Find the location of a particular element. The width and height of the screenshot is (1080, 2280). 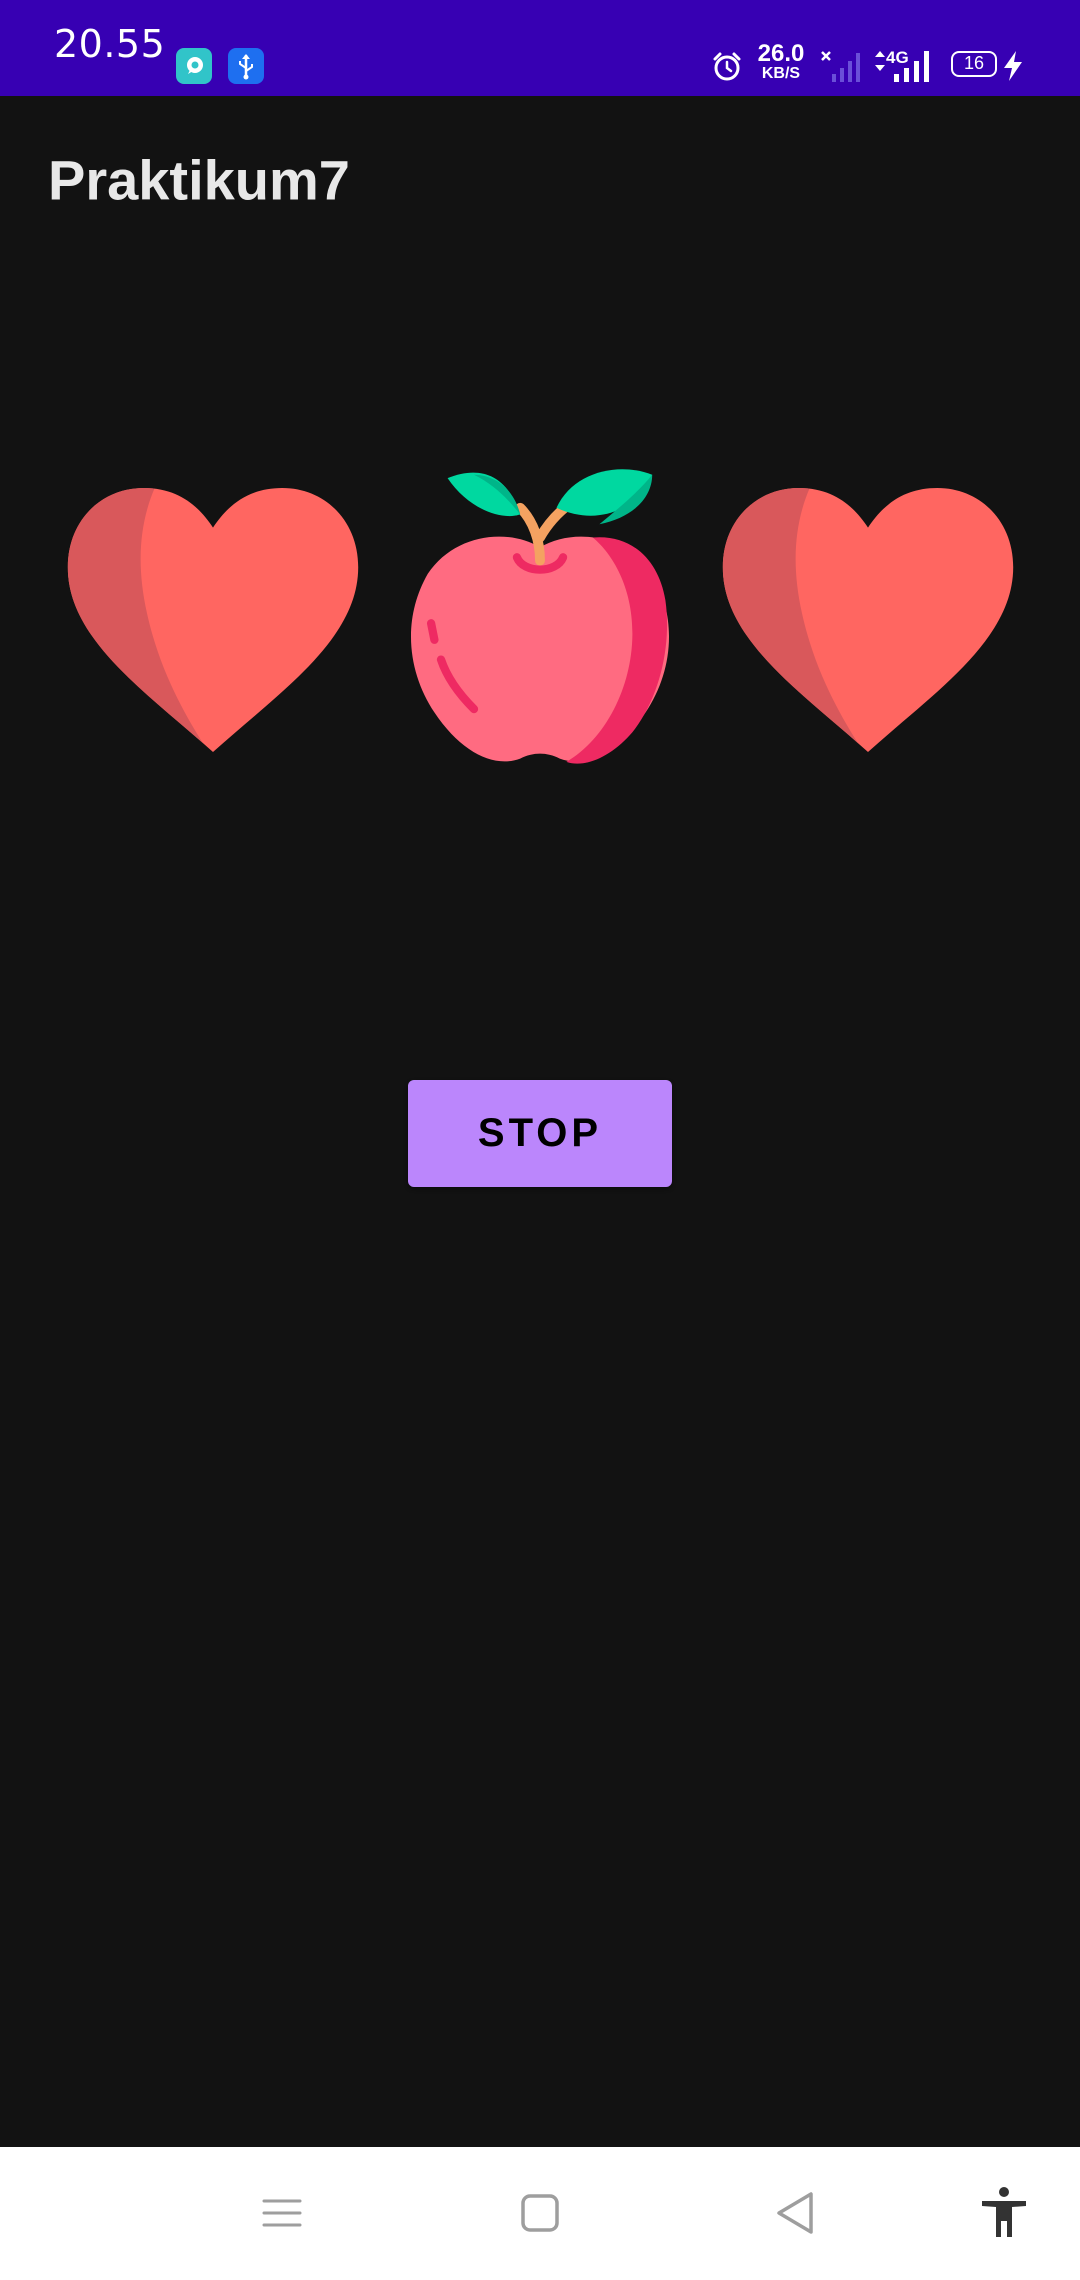

no-signal-icon is located at coordinates (842, 68).